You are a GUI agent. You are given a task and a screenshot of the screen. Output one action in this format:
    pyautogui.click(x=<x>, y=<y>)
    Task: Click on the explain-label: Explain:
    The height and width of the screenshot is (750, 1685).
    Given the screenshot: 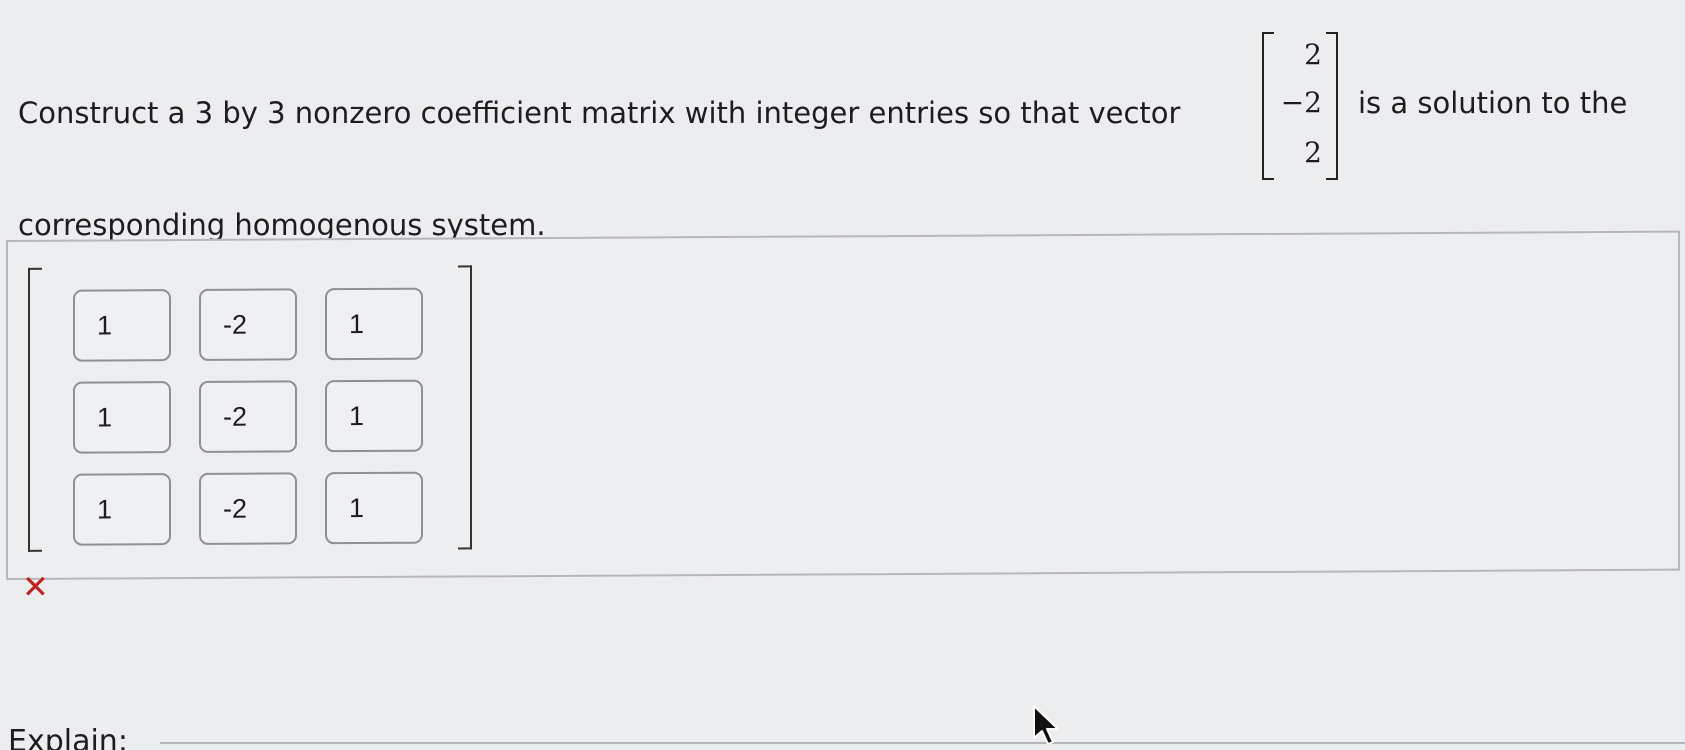 What is the action you would take?
    pyautogui.click(x=68, y=737)
    